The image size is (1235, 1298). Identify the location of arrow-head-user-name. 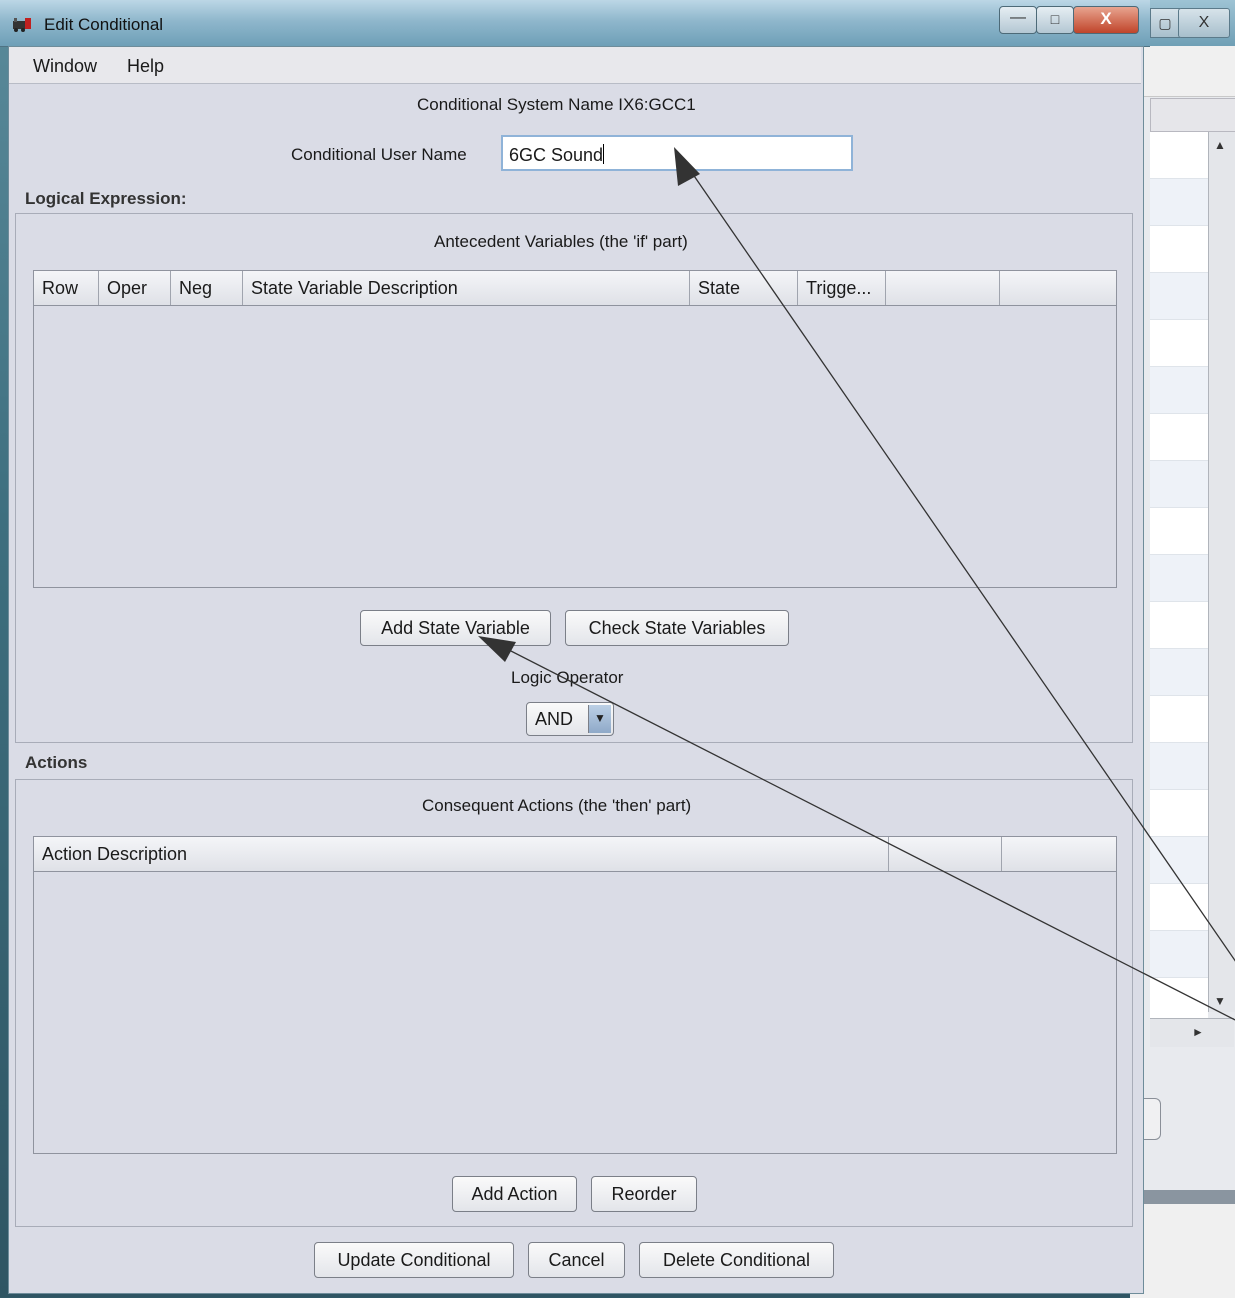
(687, 166).